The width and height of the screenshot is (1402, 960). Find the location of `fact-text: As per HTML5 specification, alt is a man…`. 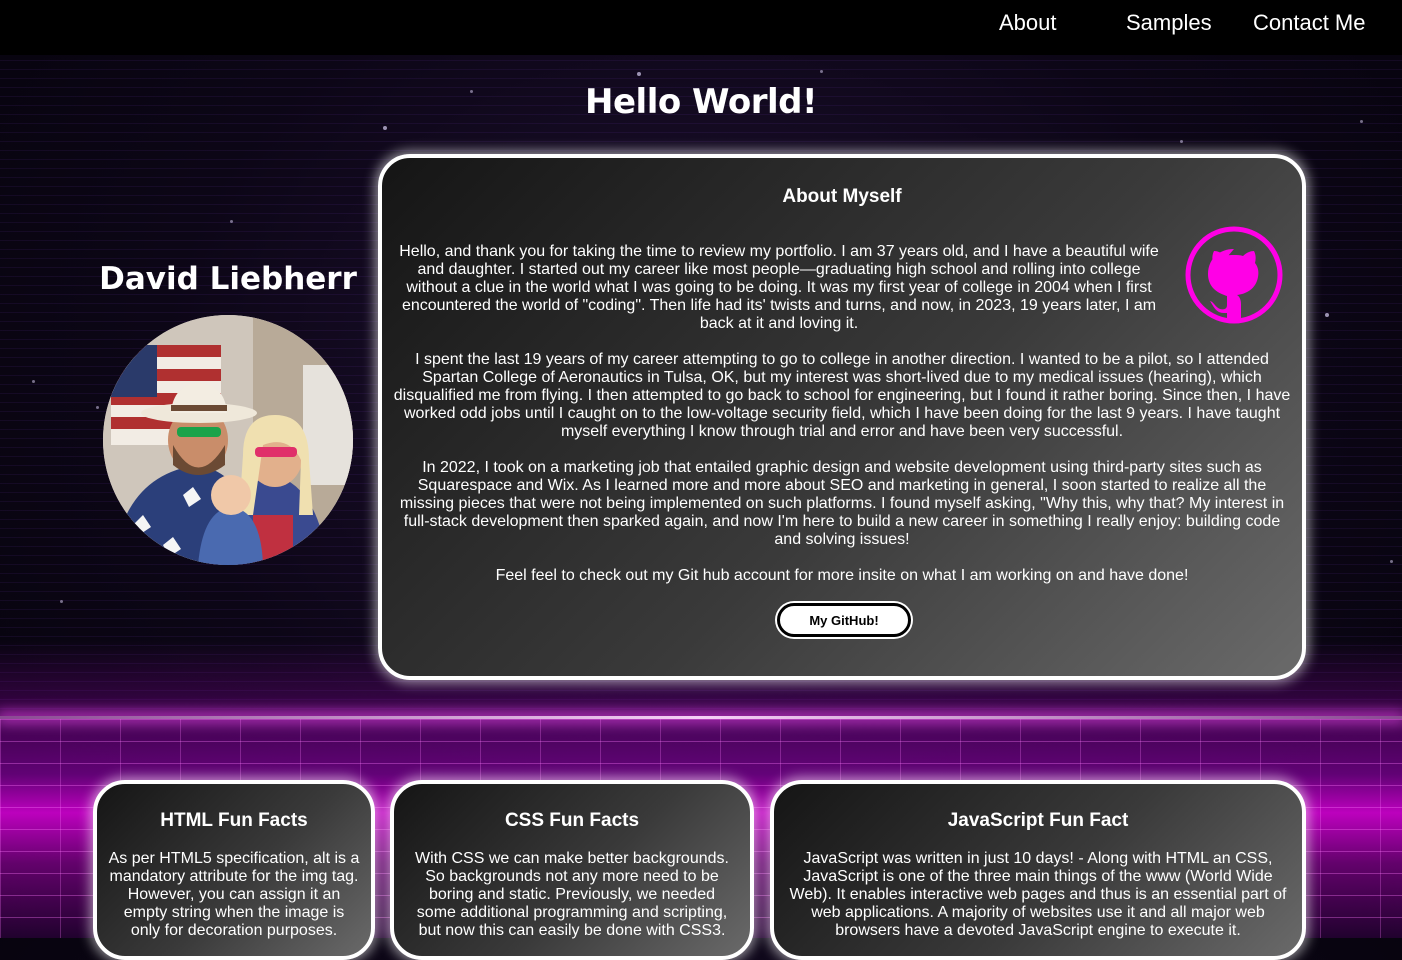

fact-text: As per HTML5 specification, alt is a man… is located at coordinates (234, 894).